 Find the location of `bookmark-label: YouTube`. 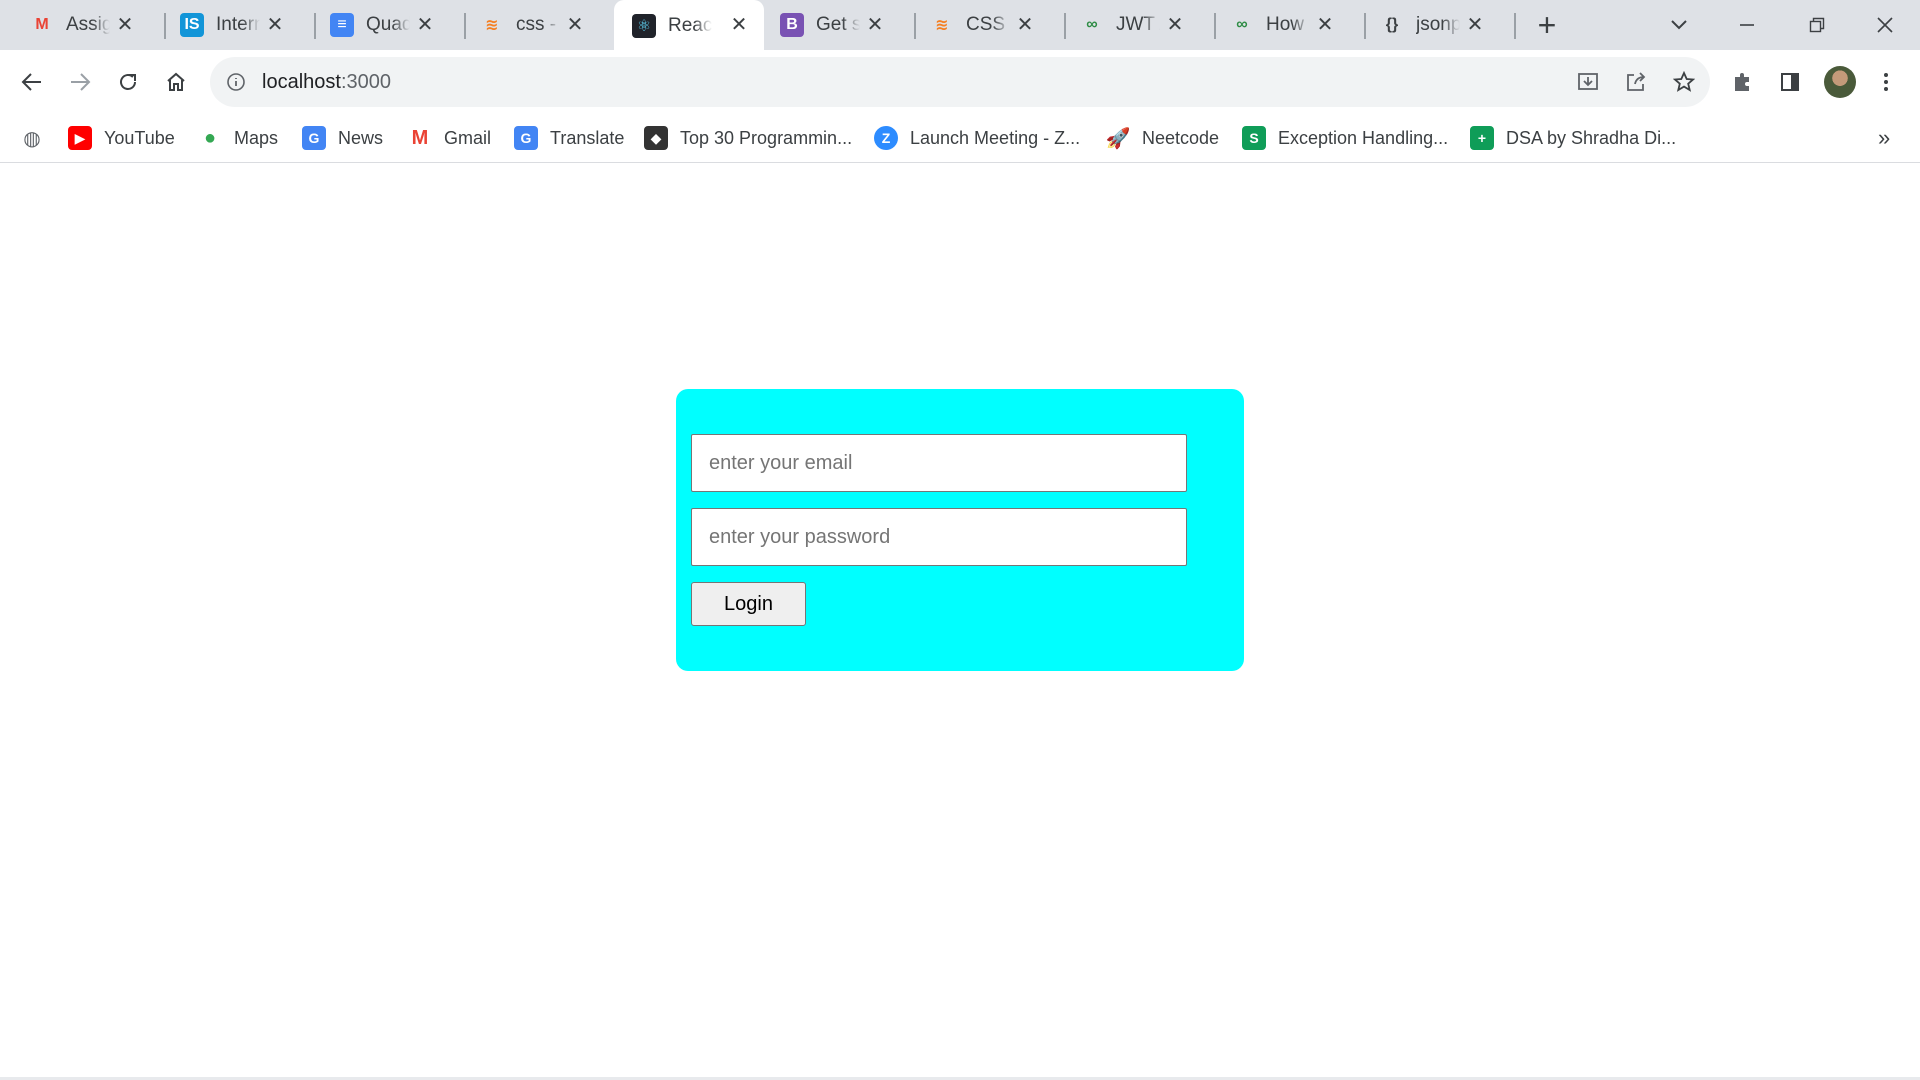

bookmark-label: YouTube is located at coordinates (139, 137).